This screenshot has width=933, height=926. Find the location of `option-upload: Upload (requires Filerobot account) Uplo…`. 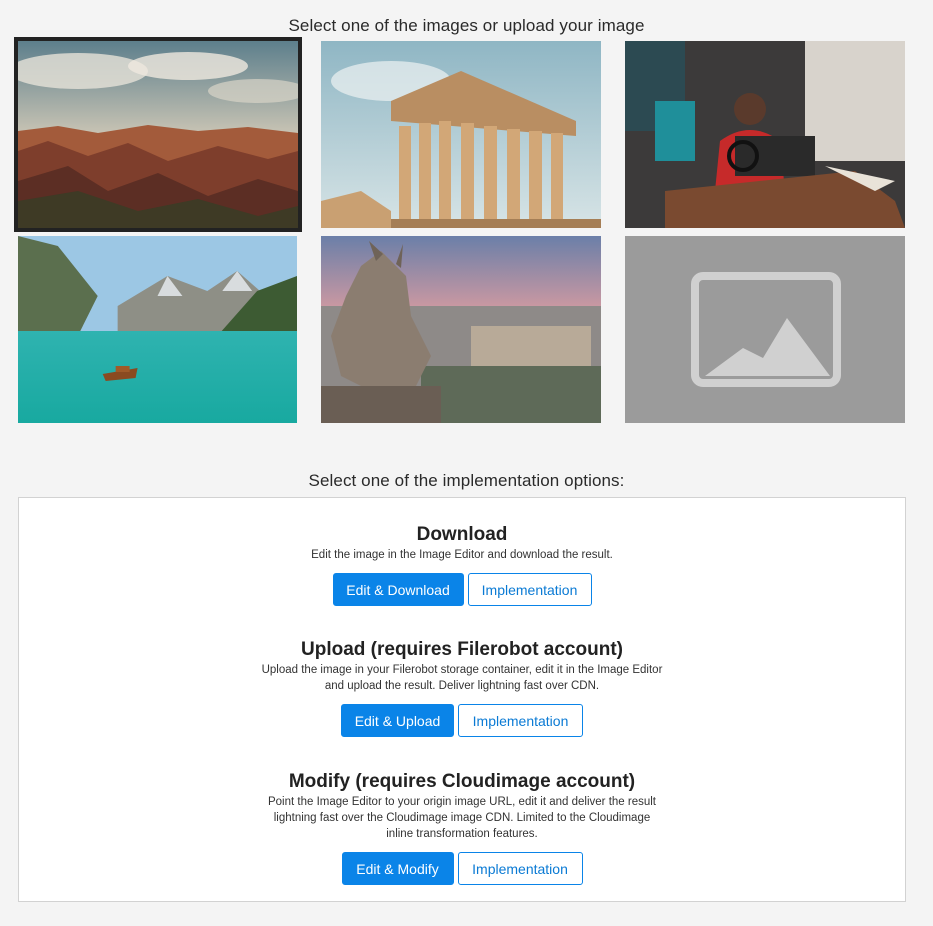

option-upload: Upload (requires Filerobot account) Uplo… is located at coordinates (462, 688).